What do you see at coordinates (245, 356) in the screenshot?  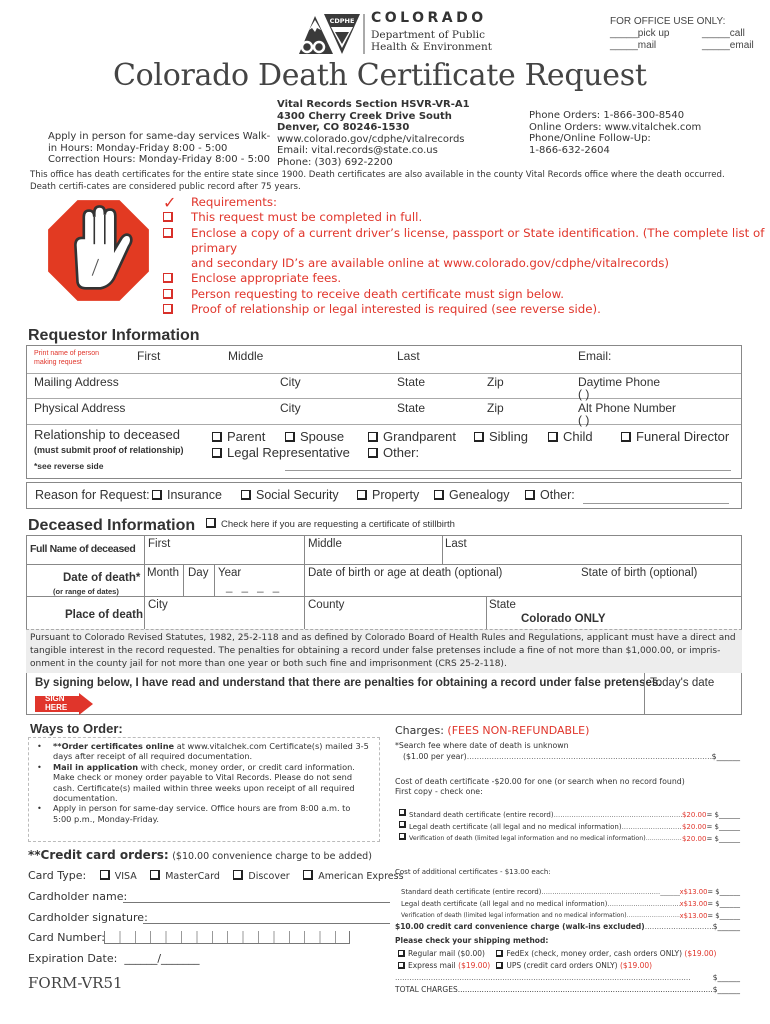 I see `middle-name-field: Middle` at bounding box center [245, 356].